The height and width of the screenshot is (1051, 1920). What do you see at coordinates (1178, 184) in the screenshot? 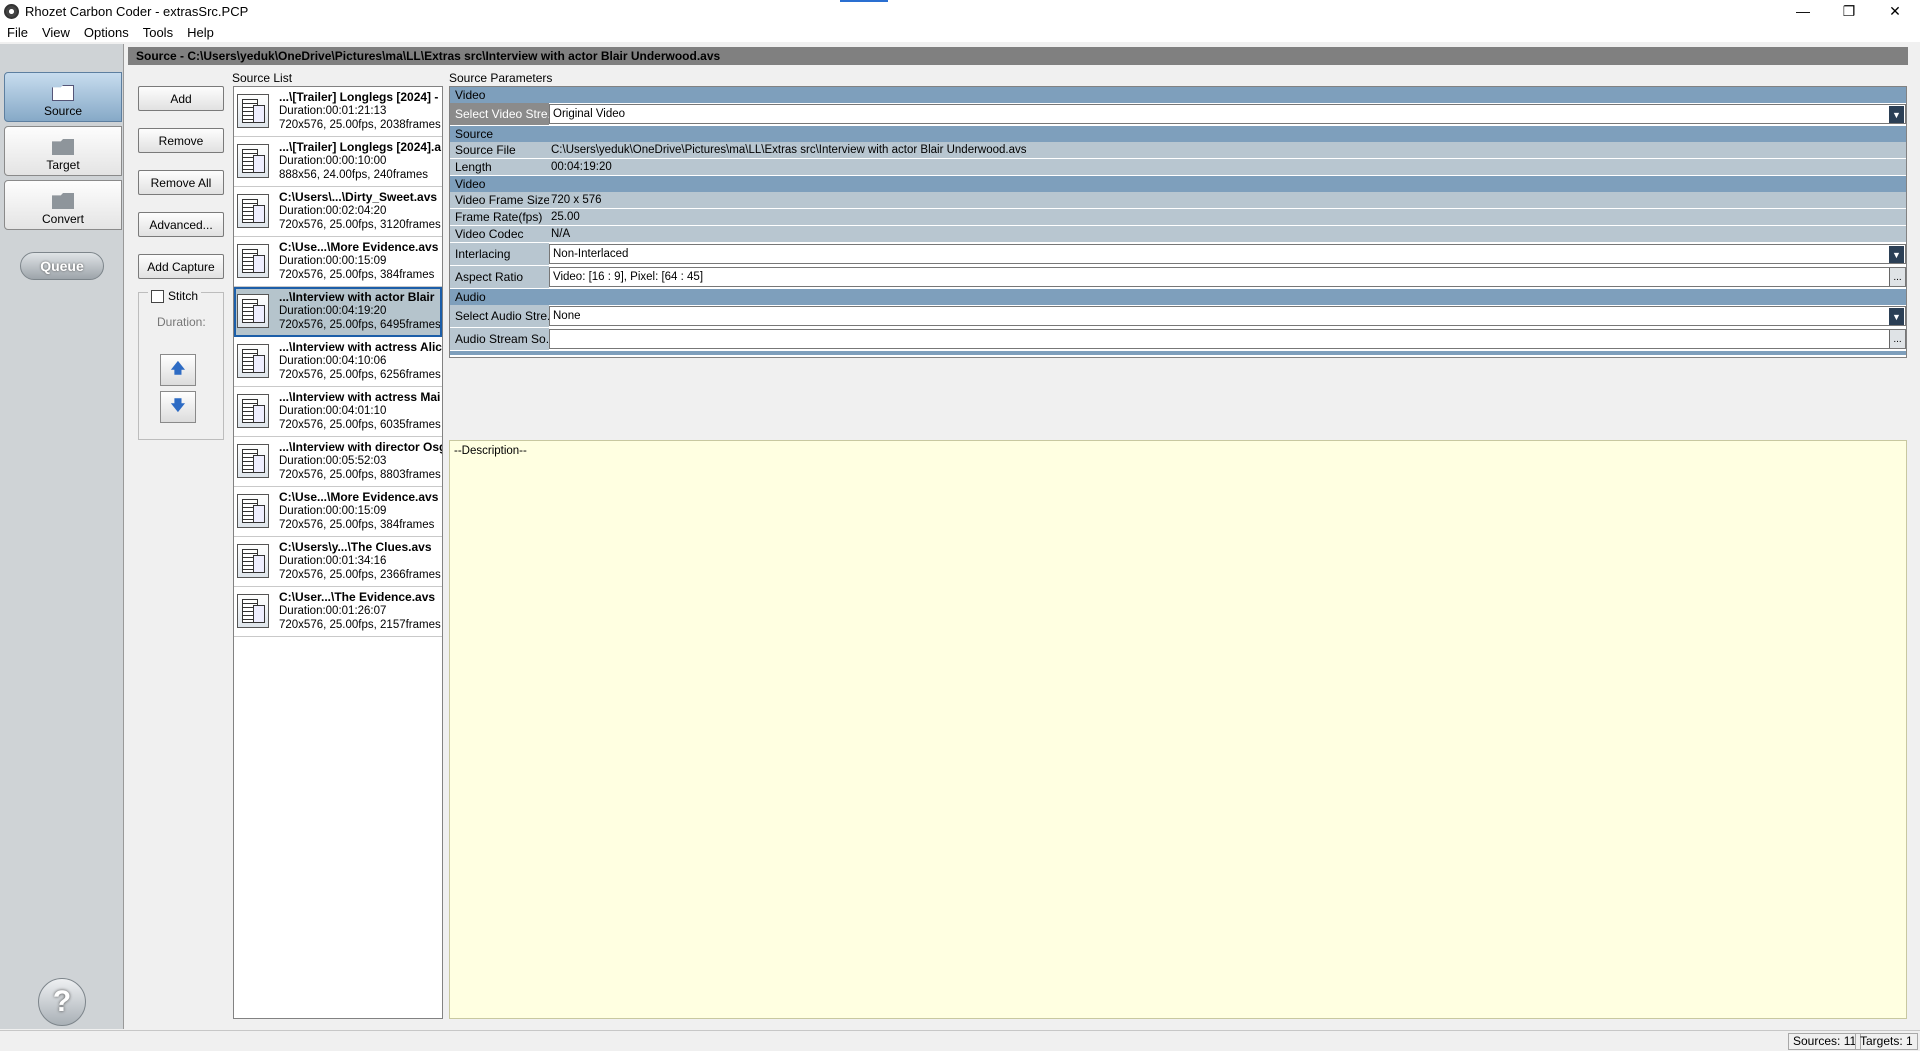
I see `section-video-properties: Video` at bounding box center [1178, 184].